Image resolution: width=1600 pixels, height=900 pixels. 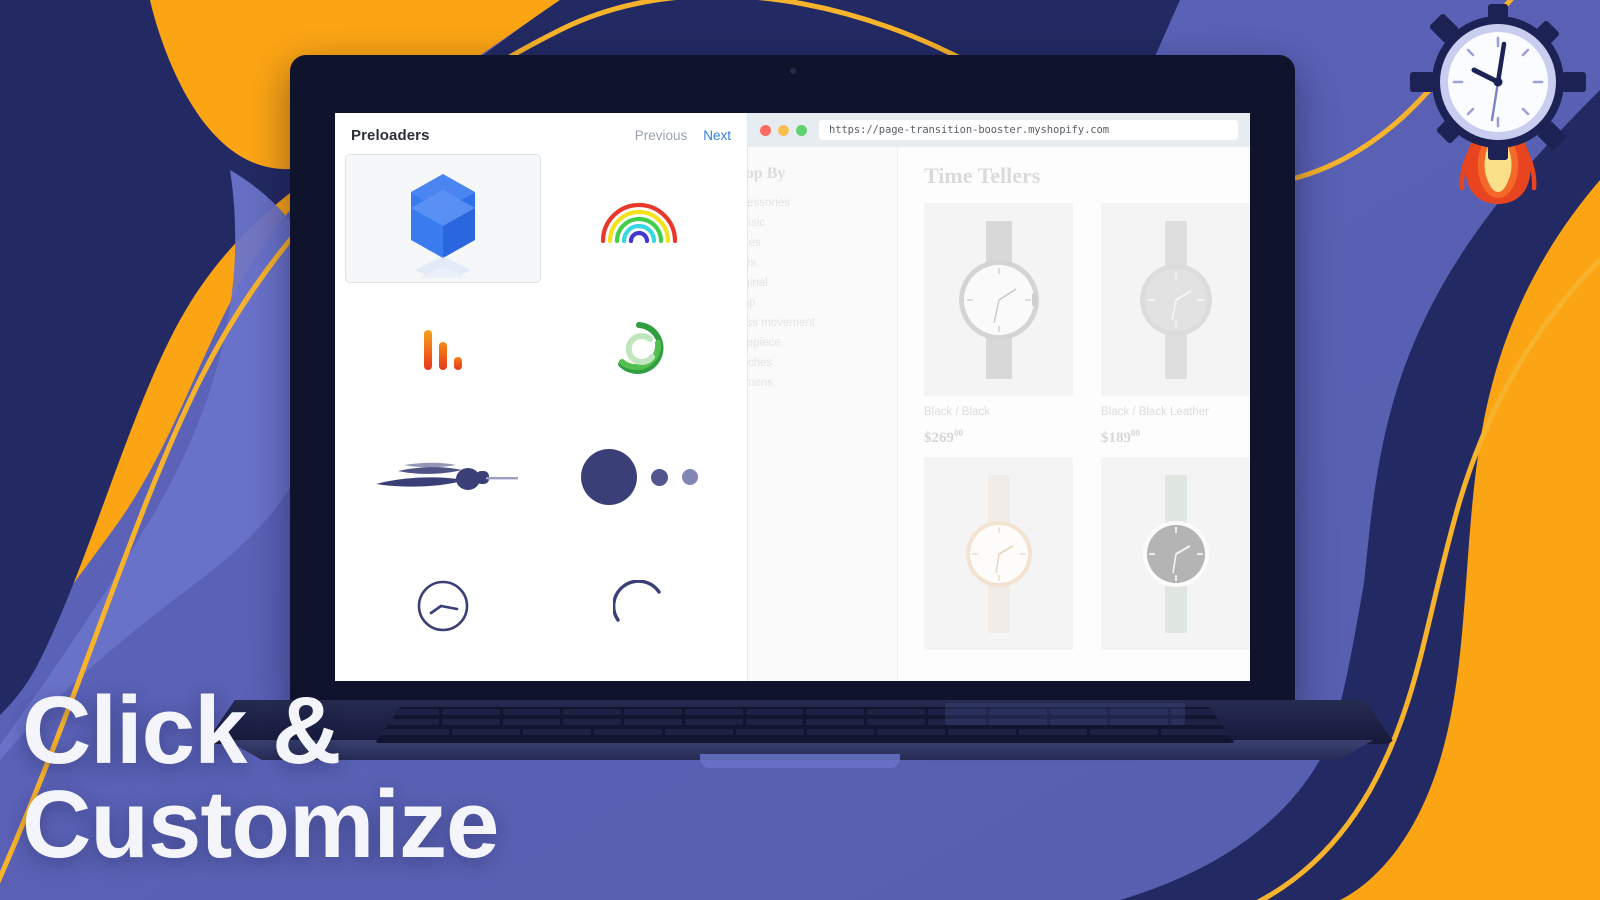 I want to click on sidebar-item-watches: Watches, so click(x=822, y=363).